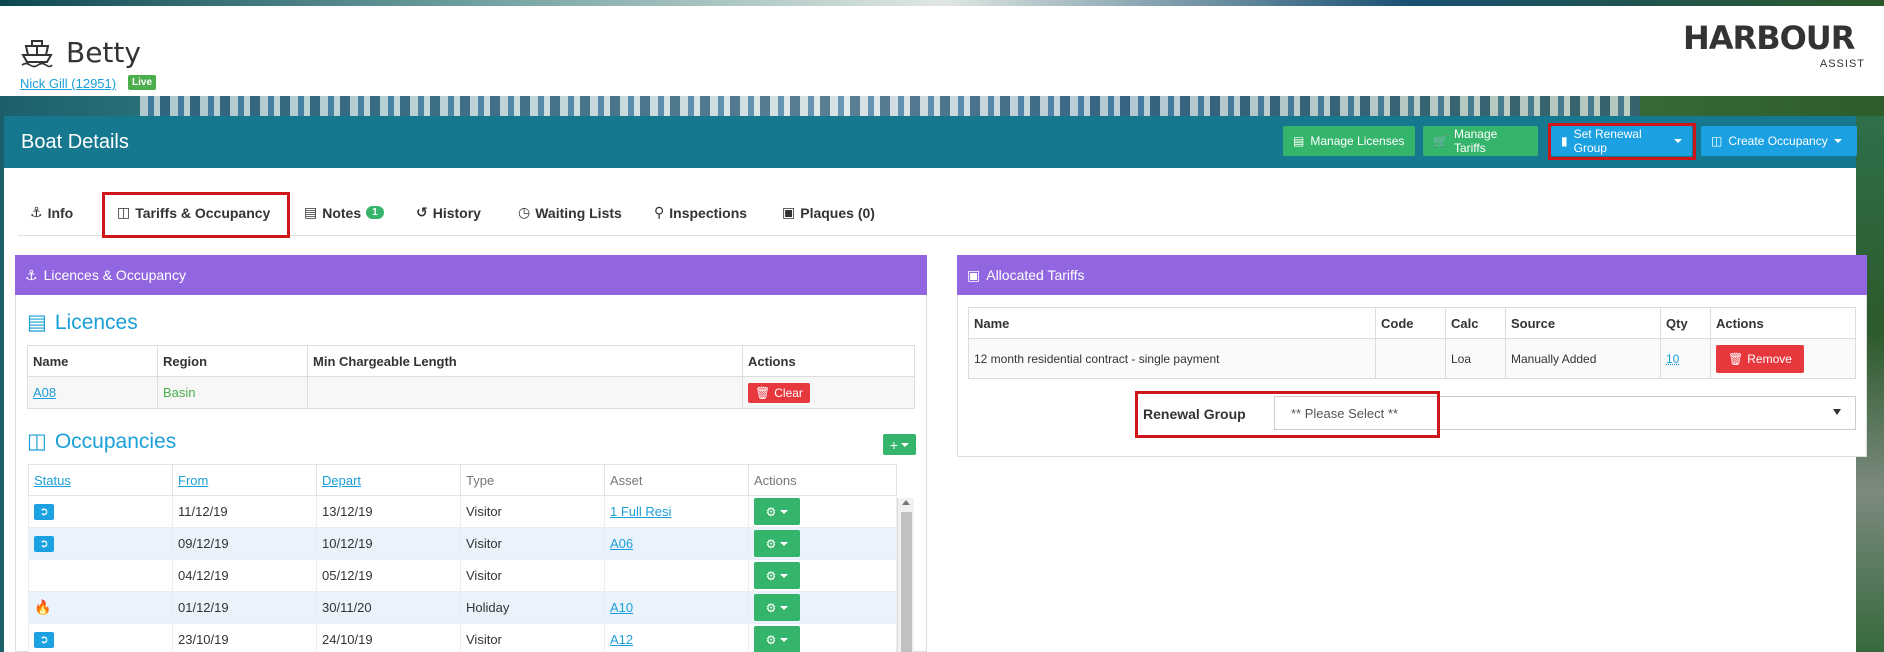  What do you see at coordinates (43, 607) in the screenshot?
I see `fire-status-icon: 🔥` at bounding box center [43, 607].